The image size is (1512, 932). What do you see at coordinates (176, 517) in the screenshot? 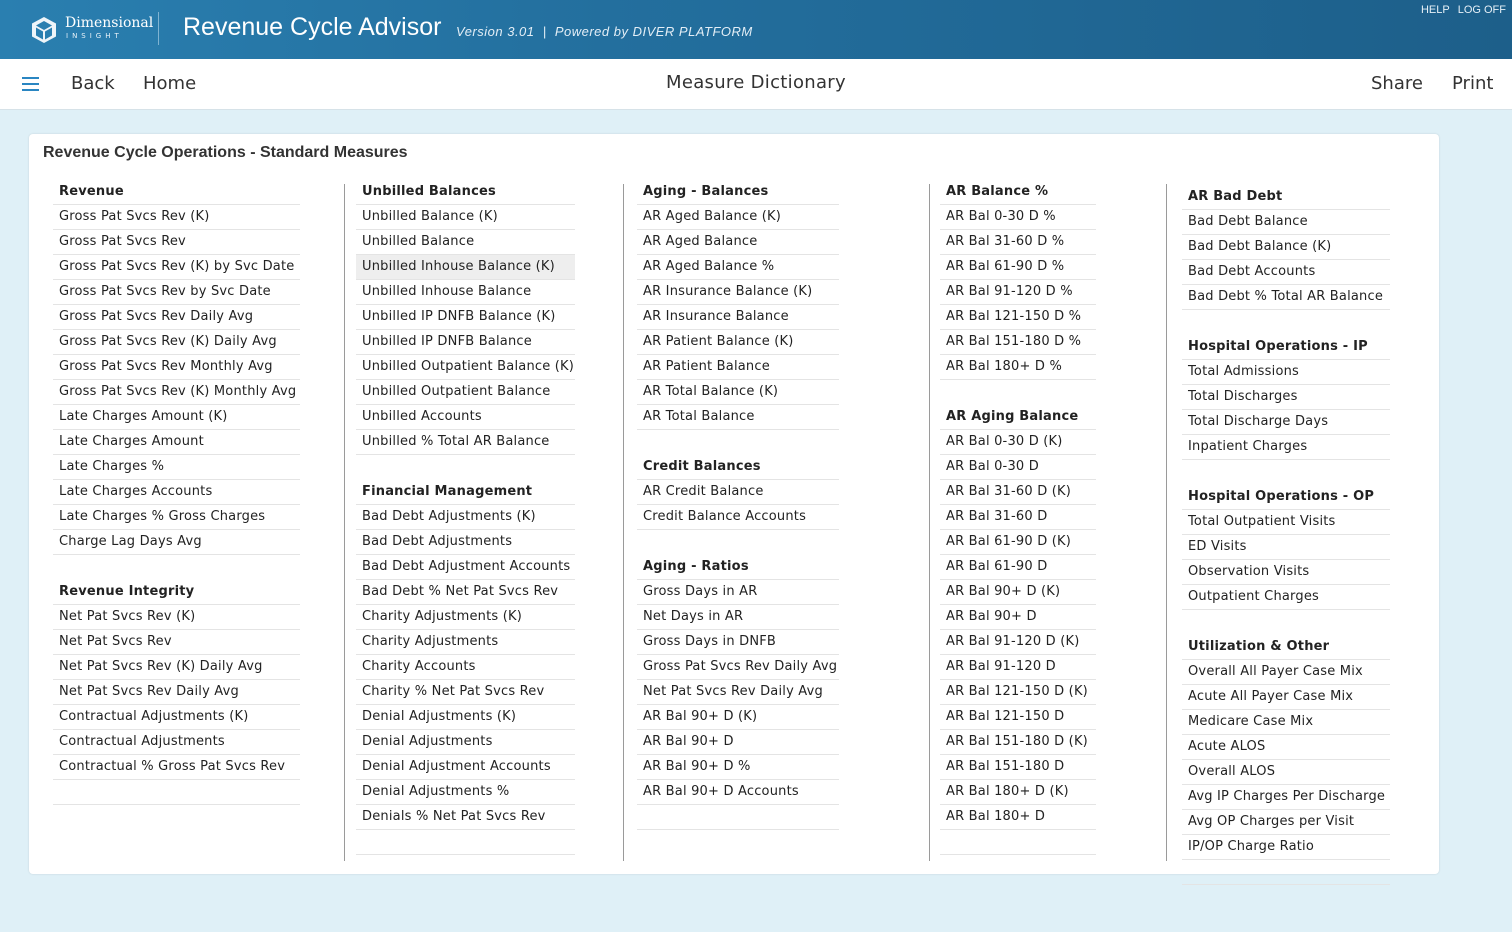
I see `measure-link: Late Charges % Gross Charges` at bounding box center [176, 517].